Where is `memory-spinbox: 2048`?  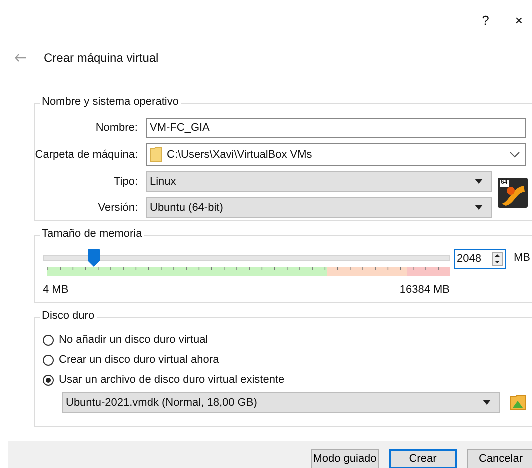 memory-spinbox: 2048 is located at coordinates (480, 259).